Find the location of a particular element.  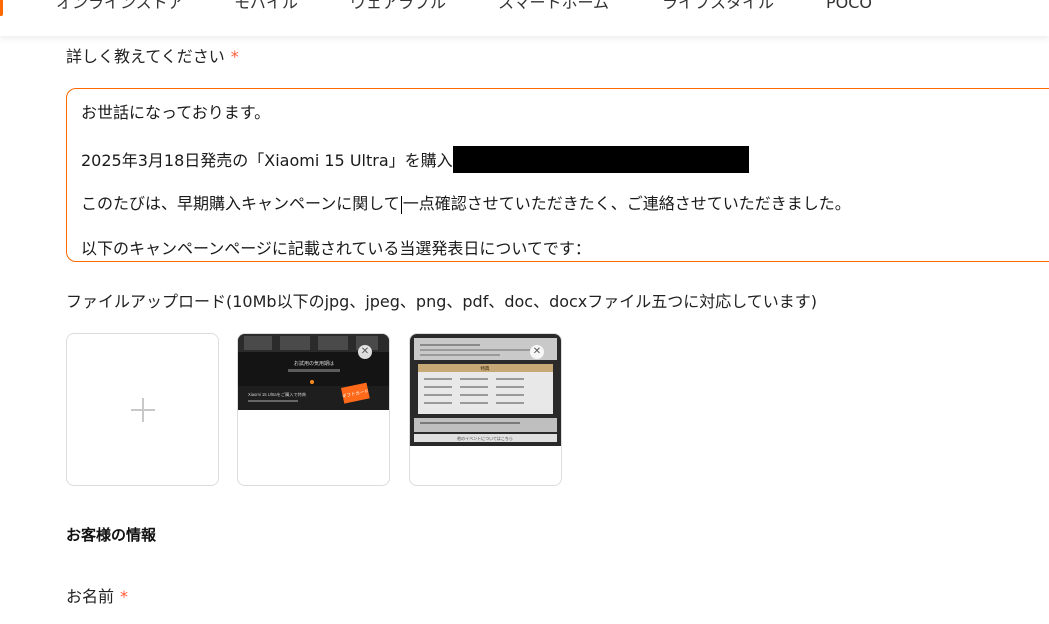

thumb-2-mini-text: 他のイベントについてはこちら is located at coordinates (485, 438).